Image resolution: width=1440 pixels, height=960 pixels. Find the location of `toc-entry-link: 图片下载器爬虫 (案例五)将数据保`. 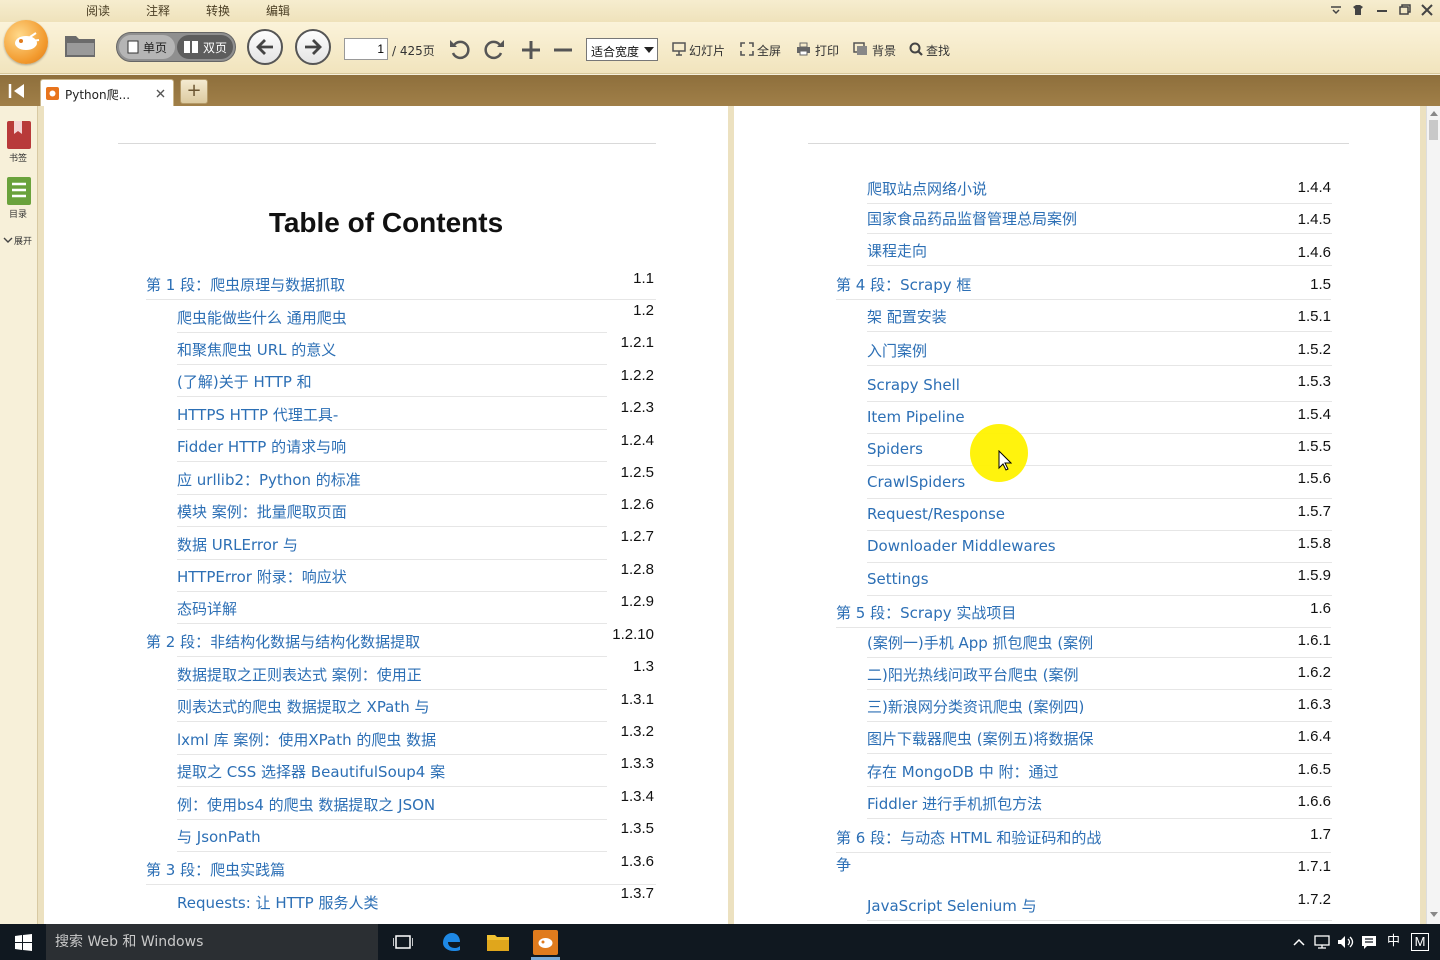

toc-entry-link: 图片下载器爬虫 (案例五)将数据保 is located at coordinates (980, 738).